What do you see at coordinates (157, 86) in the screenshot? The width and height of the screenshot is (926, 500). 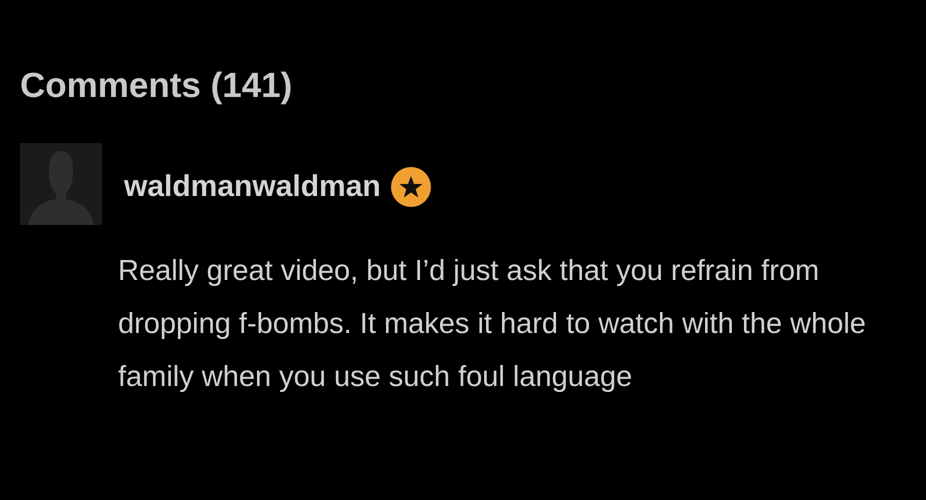 I see `comments-heading: Comments (141)` at bounding box center [157, 86].